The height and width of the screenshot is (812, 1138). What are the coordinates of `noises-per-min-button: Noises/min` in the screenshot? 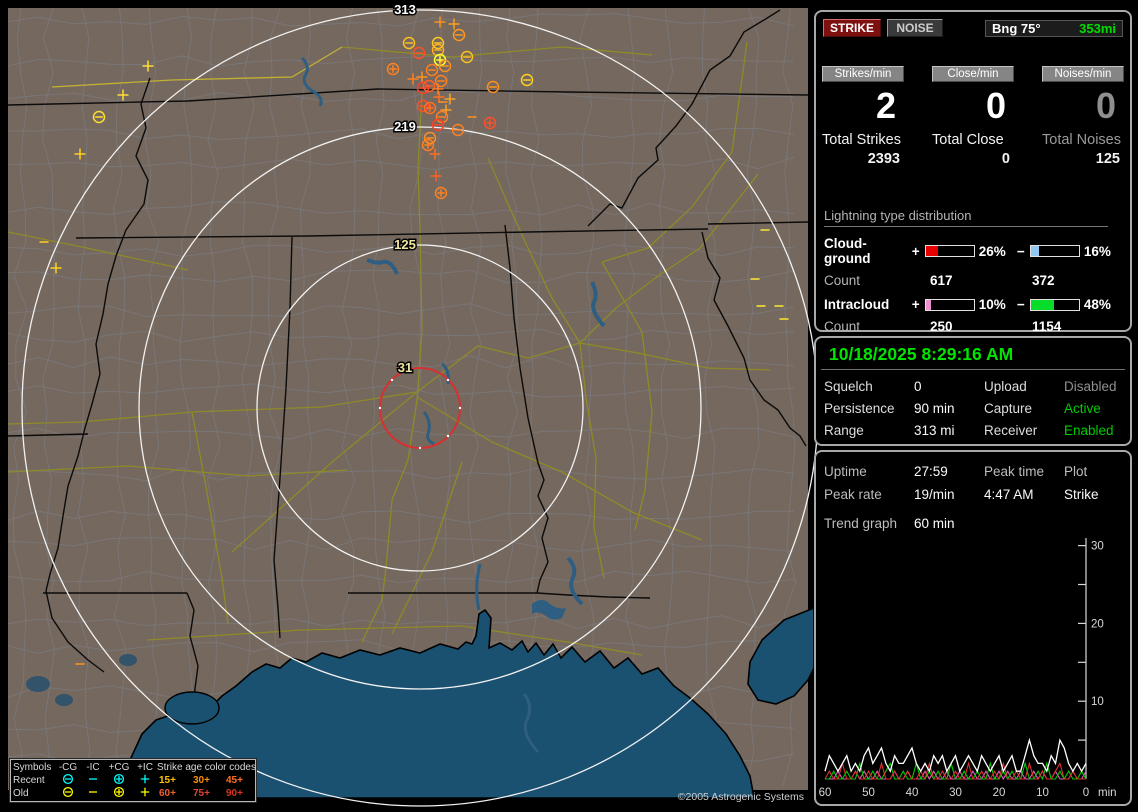 It's located at (1083, 74).